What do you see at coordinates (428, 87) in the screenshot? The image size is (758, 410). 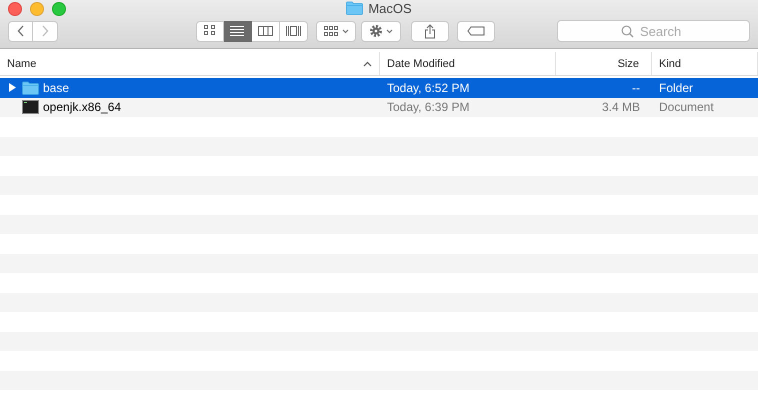 I see `date-modified: Today, 6:52 PM` at bounding box center [428, 87].